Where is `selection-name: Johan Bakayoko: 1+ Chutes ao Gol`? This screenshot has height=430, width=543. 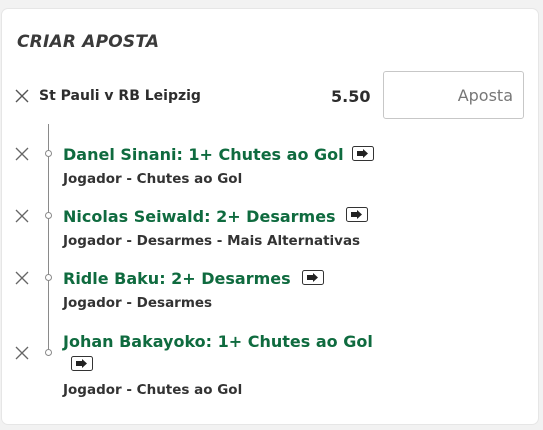
selection-name: Johan Bakayoko: 1+ Chutes ao Gol is located at coordinates (218, 341).